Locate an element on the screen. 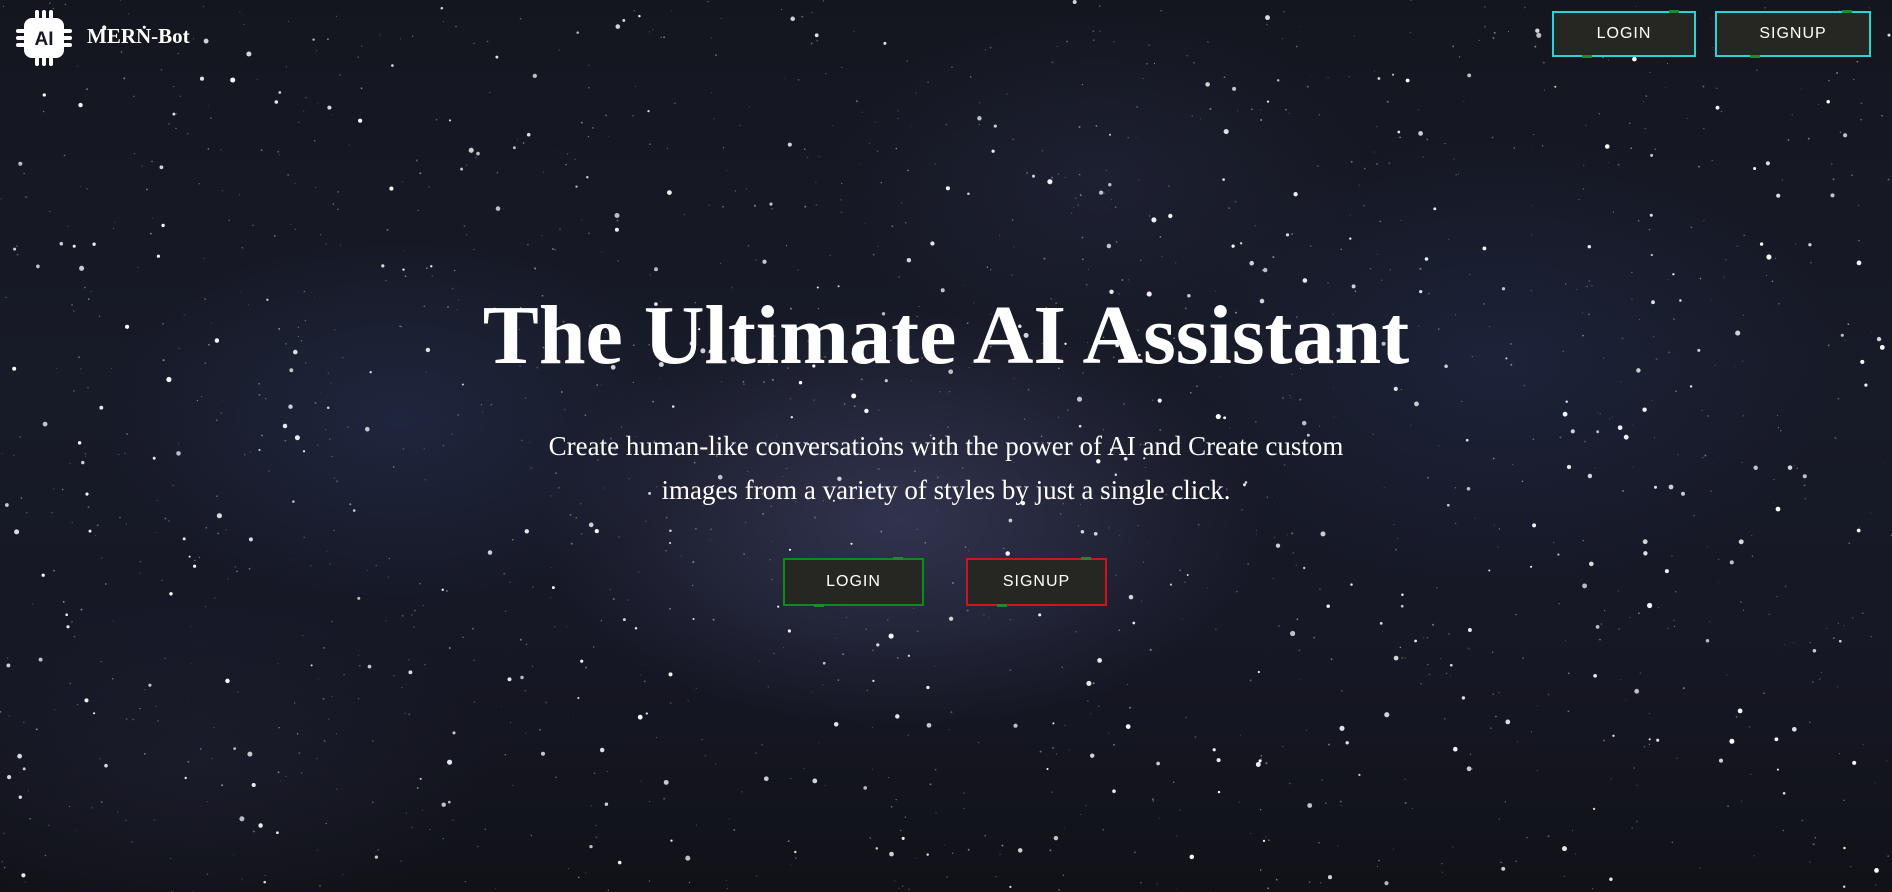  brand: AI MERN-Bot is located at coordinates (102, 38).